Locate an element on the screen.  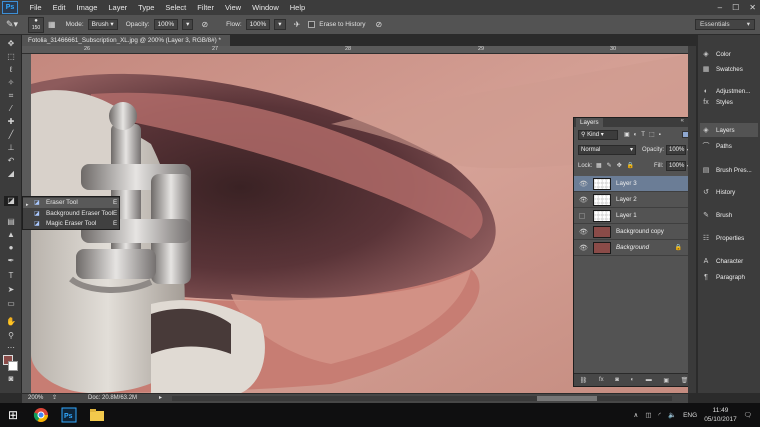
lasso-tool-icon: ℓ is located at coordinates (11, 70).